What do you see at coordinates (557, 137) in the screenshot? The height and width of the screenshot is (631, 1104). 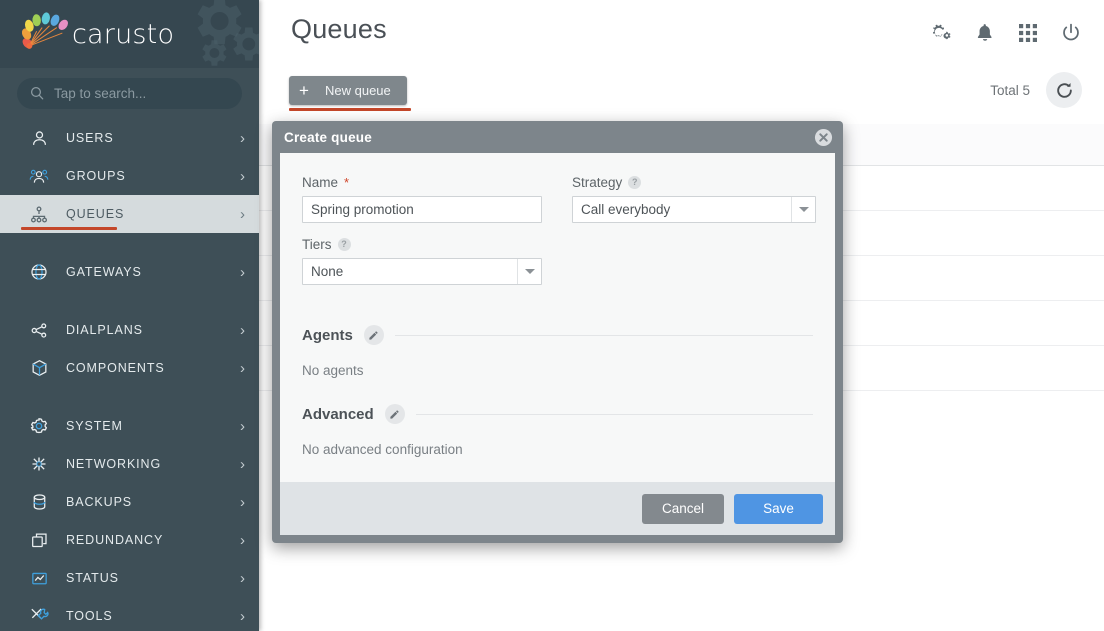 I see `dialog-header: Create queue` at bounding box center [557, 137].